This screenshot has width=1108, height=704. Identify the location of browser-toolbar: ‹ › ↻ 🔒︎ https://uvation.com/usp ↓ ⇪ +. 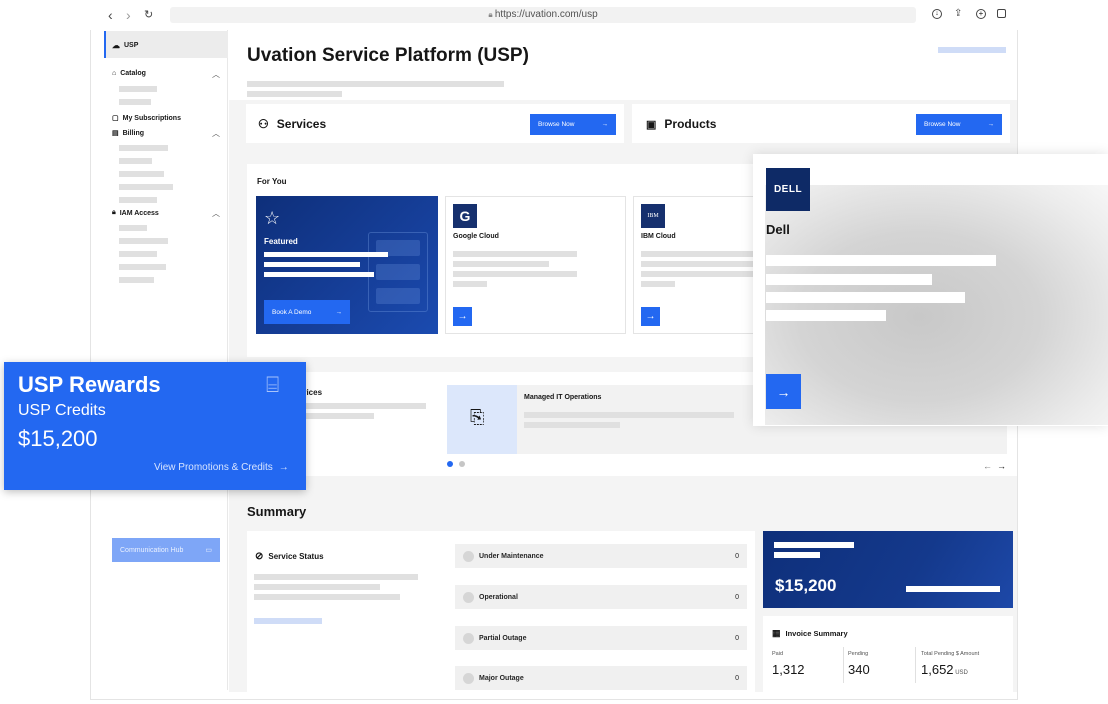
(554, 15).